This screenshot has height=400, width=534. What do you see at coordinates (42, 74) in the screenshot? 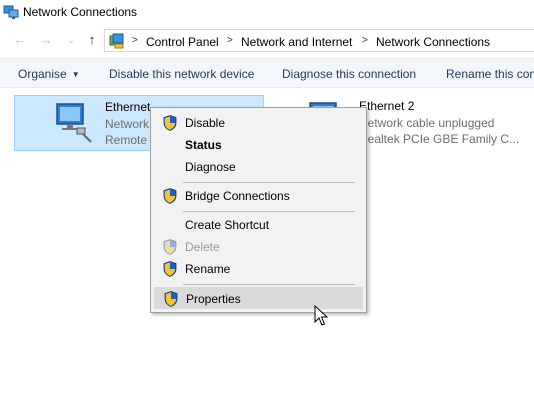
I see `organise-label: Organise` at bounding box center [42, 74].